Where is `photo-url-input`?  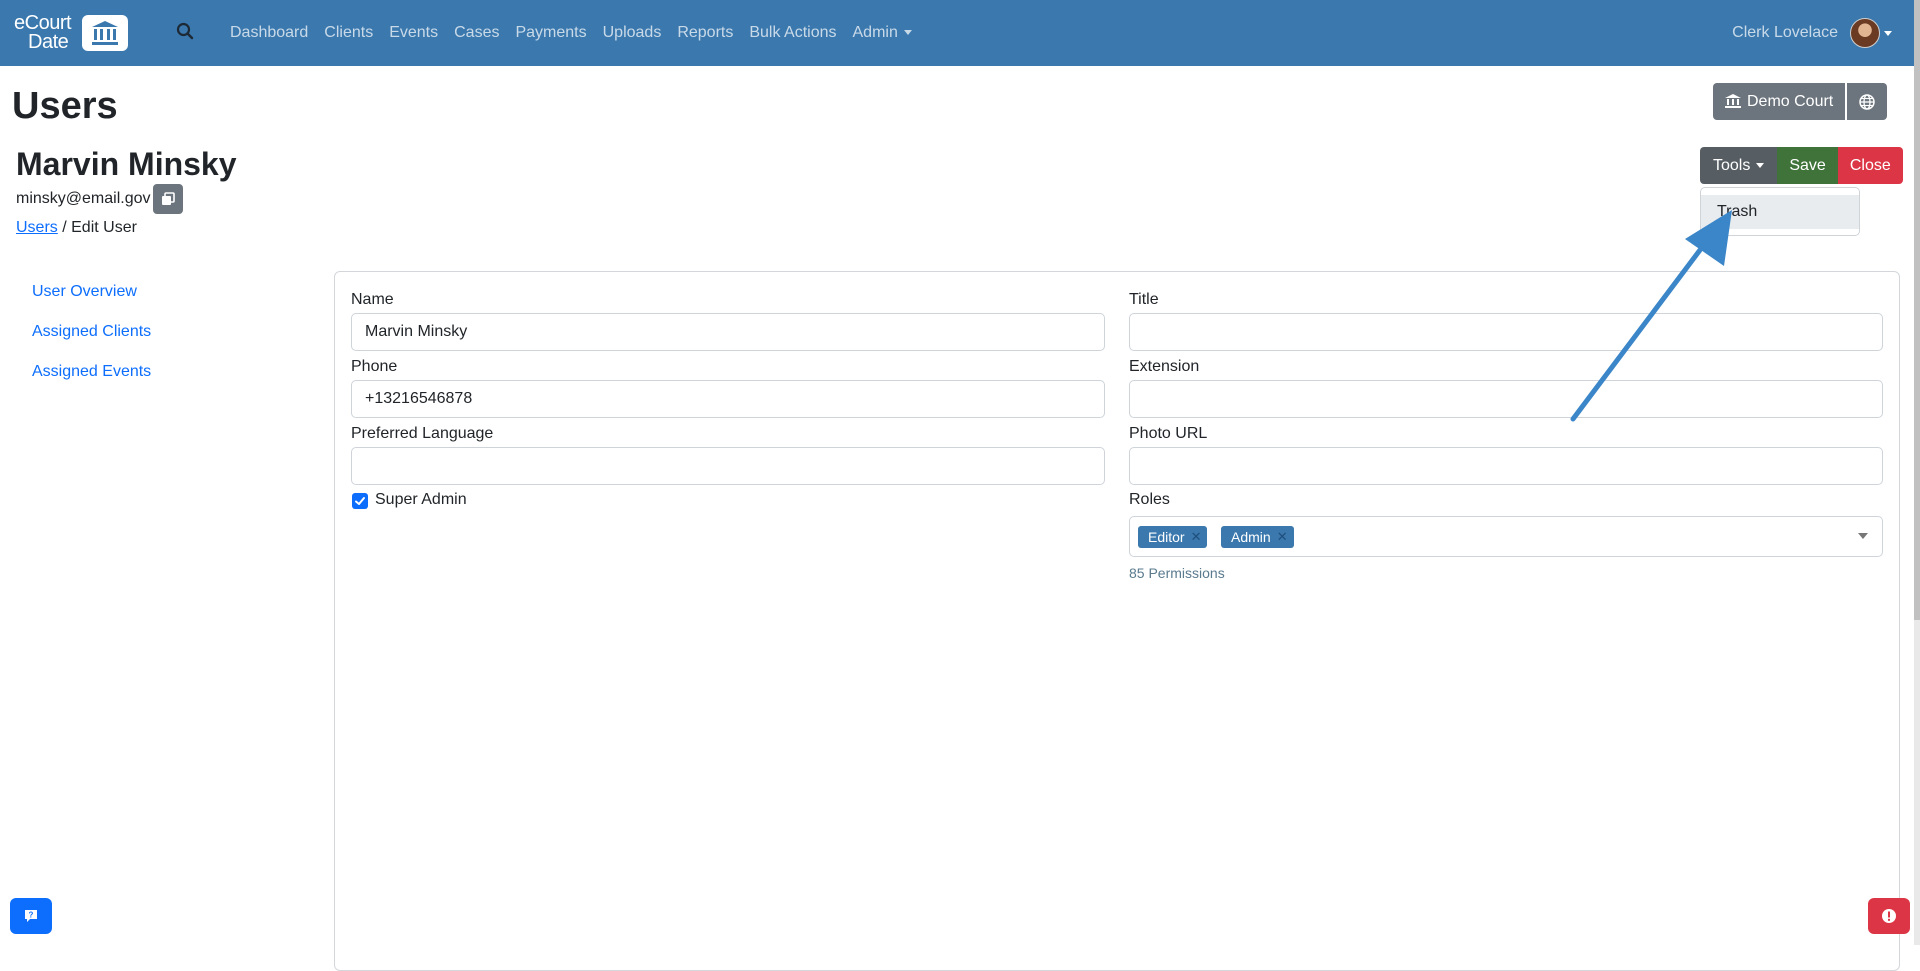
photo-url-input is located at coordinates (1506, 466).